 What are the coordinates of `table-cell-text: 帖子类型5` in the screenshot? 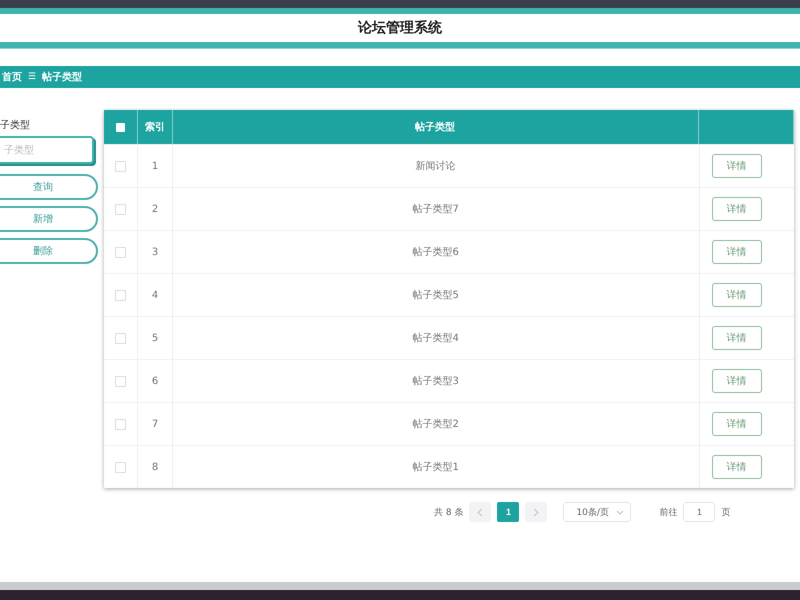 It's located at (435, 295).